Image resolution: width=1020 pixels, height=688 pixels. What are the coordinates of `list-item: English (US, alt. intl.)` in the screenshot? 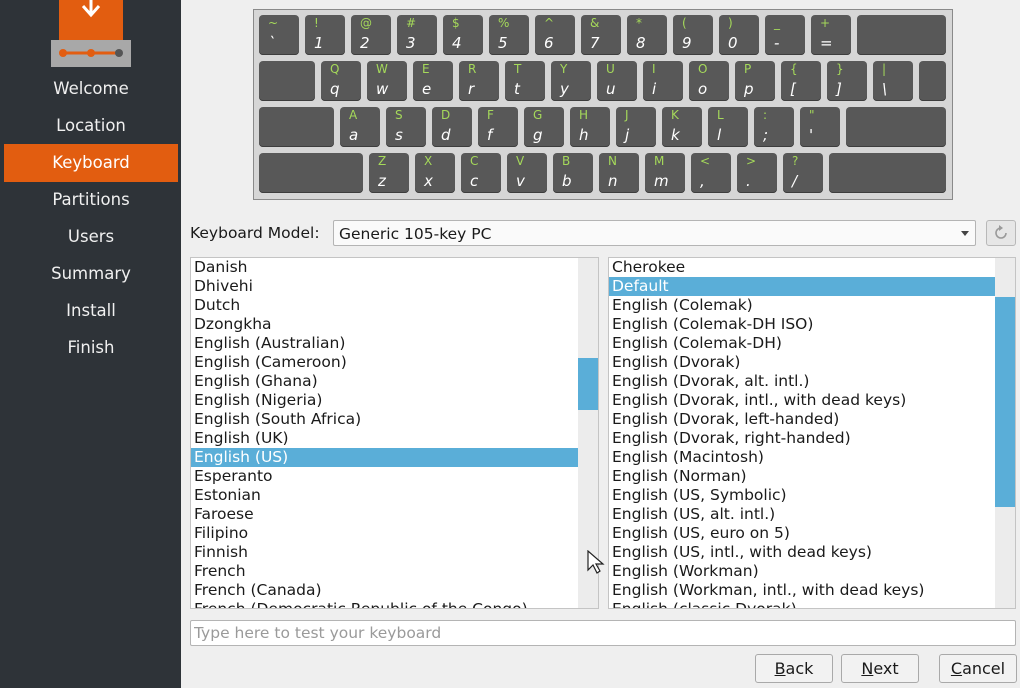 It's located at (802, 514).